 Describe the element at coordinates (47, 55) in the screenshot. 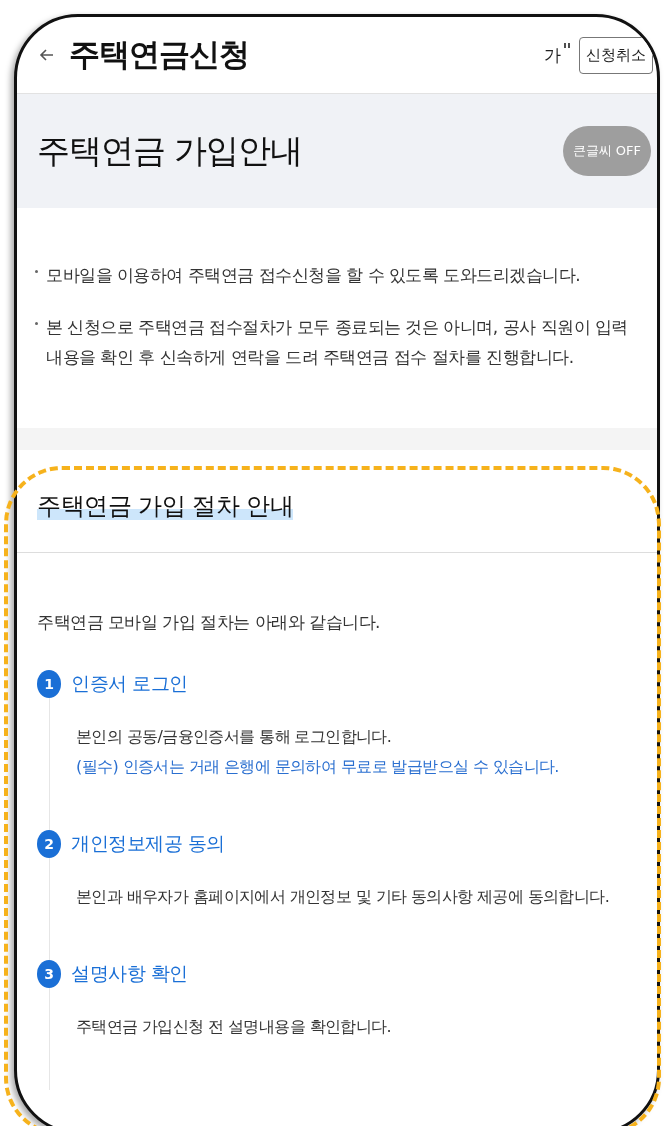

I see `back-arrow-icon` at that location.